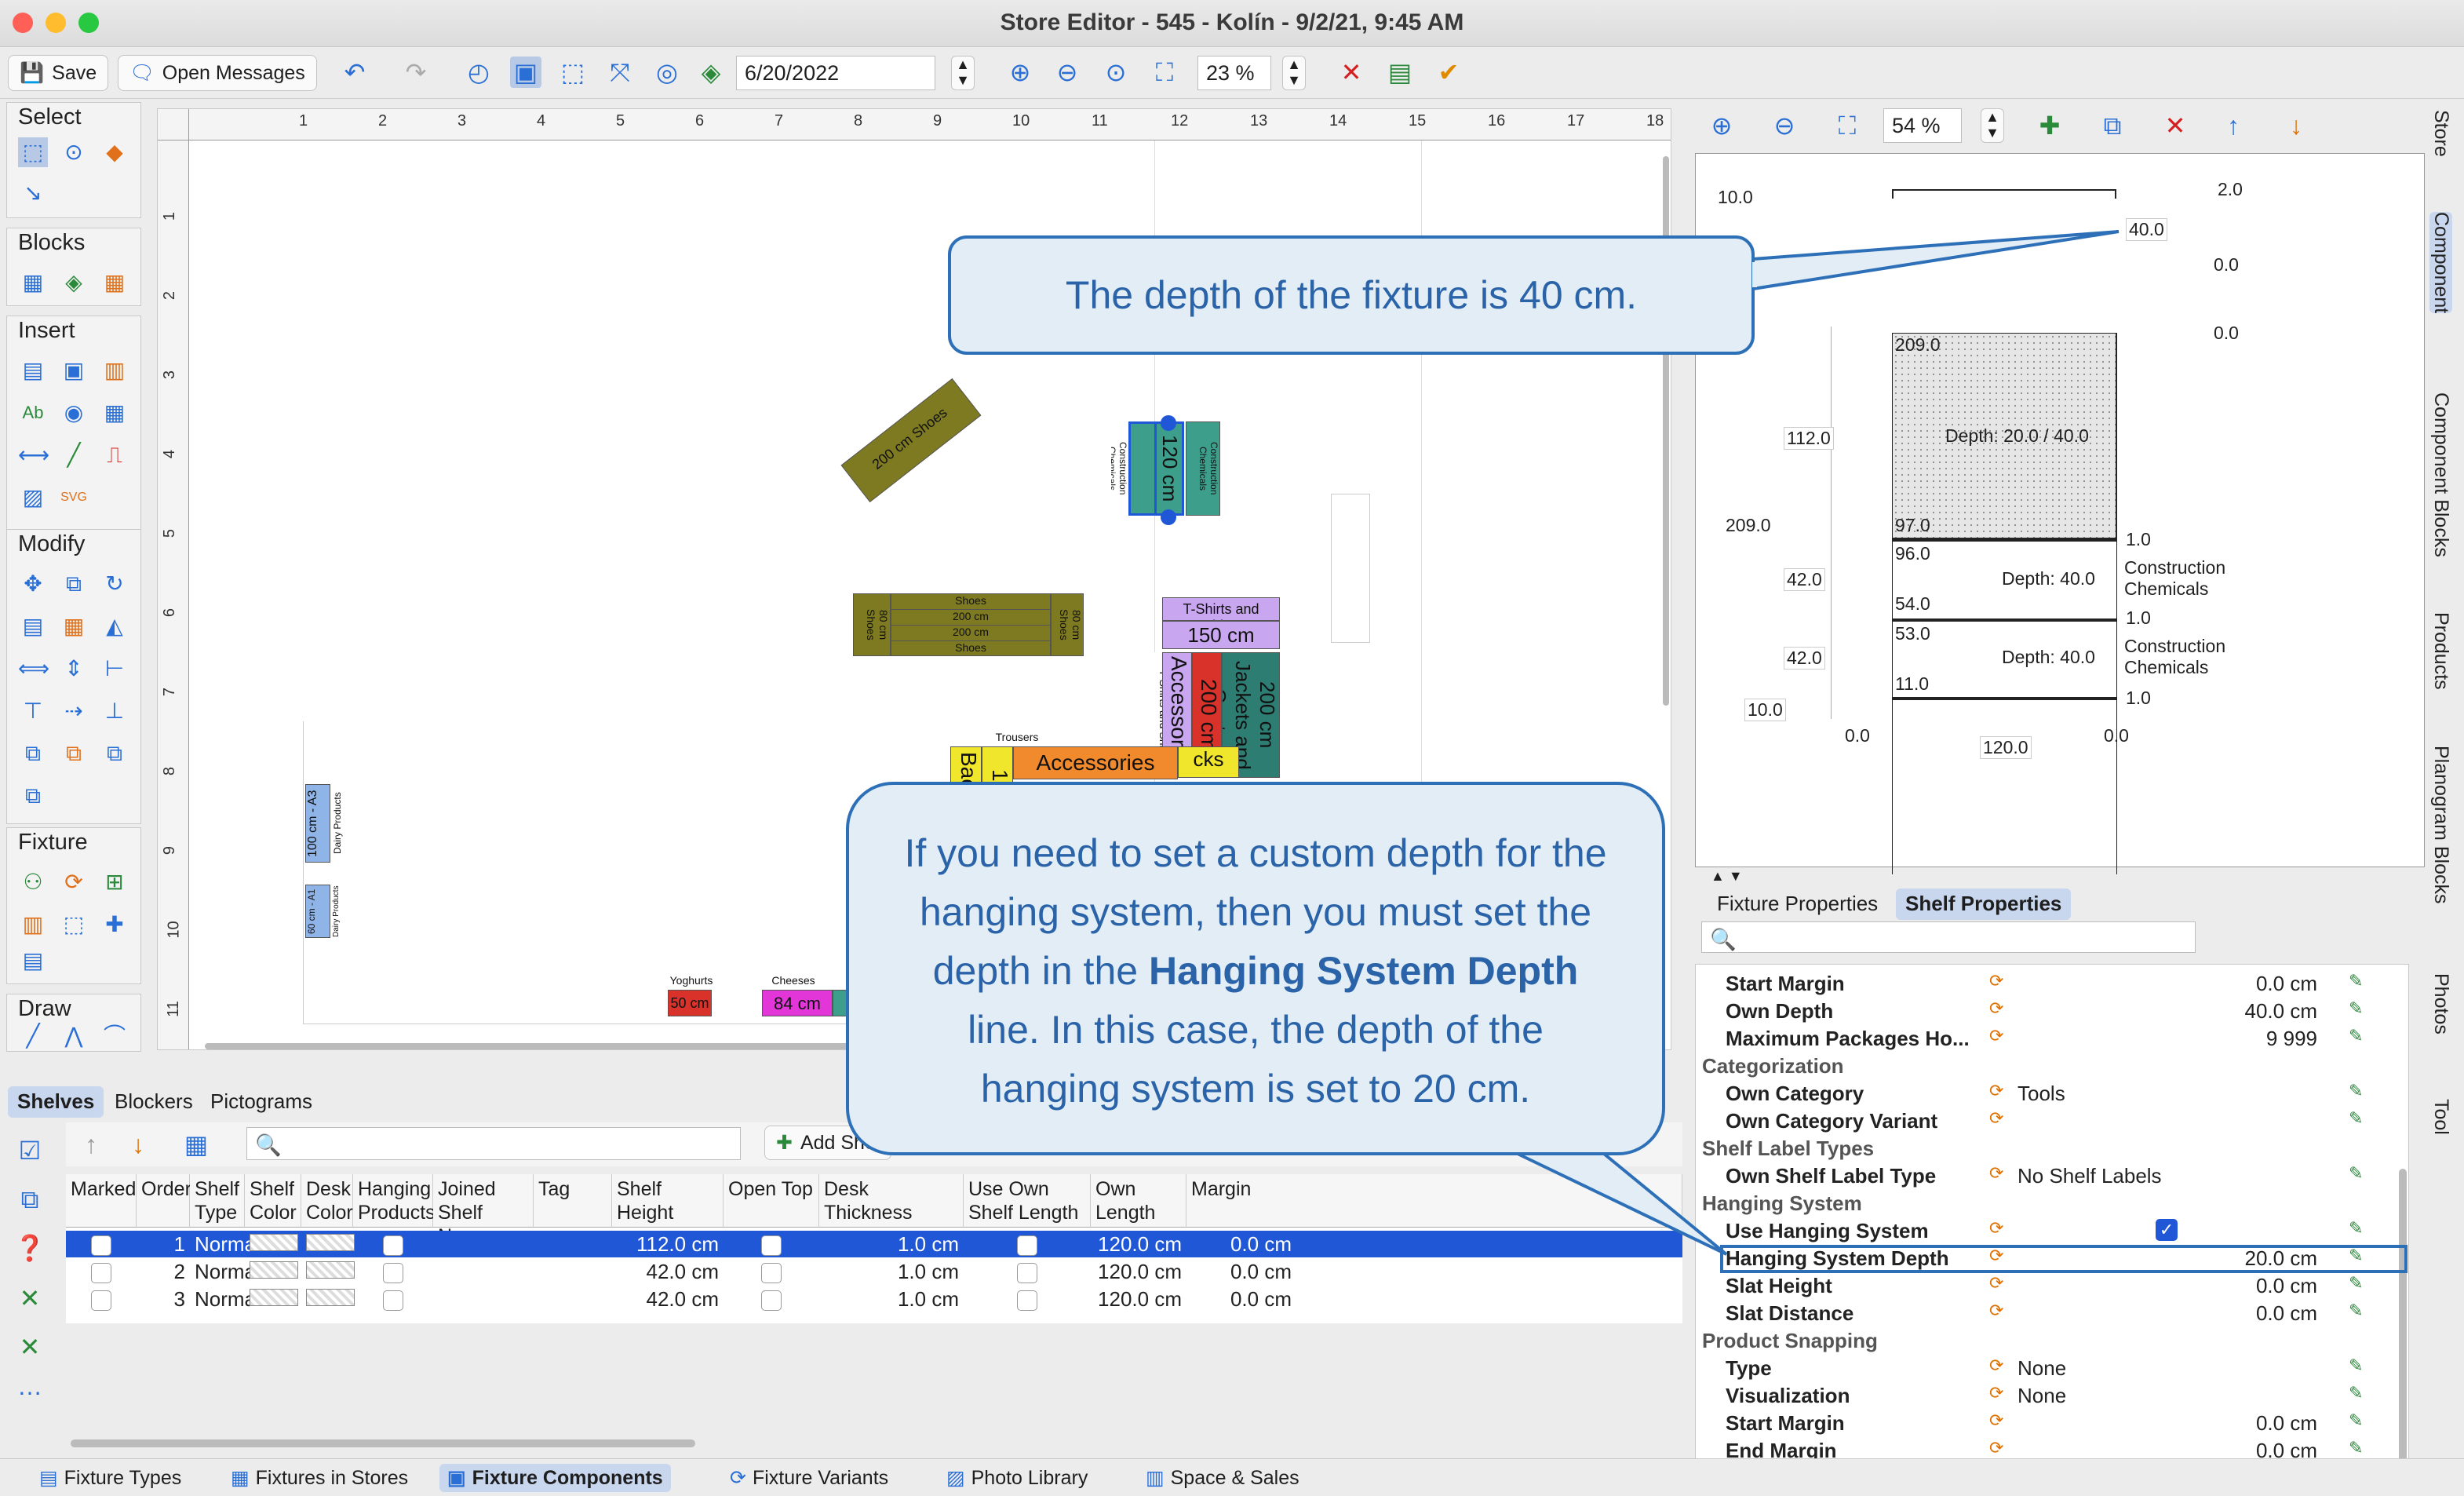 The height and width of the screenshot is (1496, 2464). What do you see at coordinates (240, 1478) in the screenshot?
I see `fixtures-in-stores-icon: ▦` at bounding box center [240, 1478].